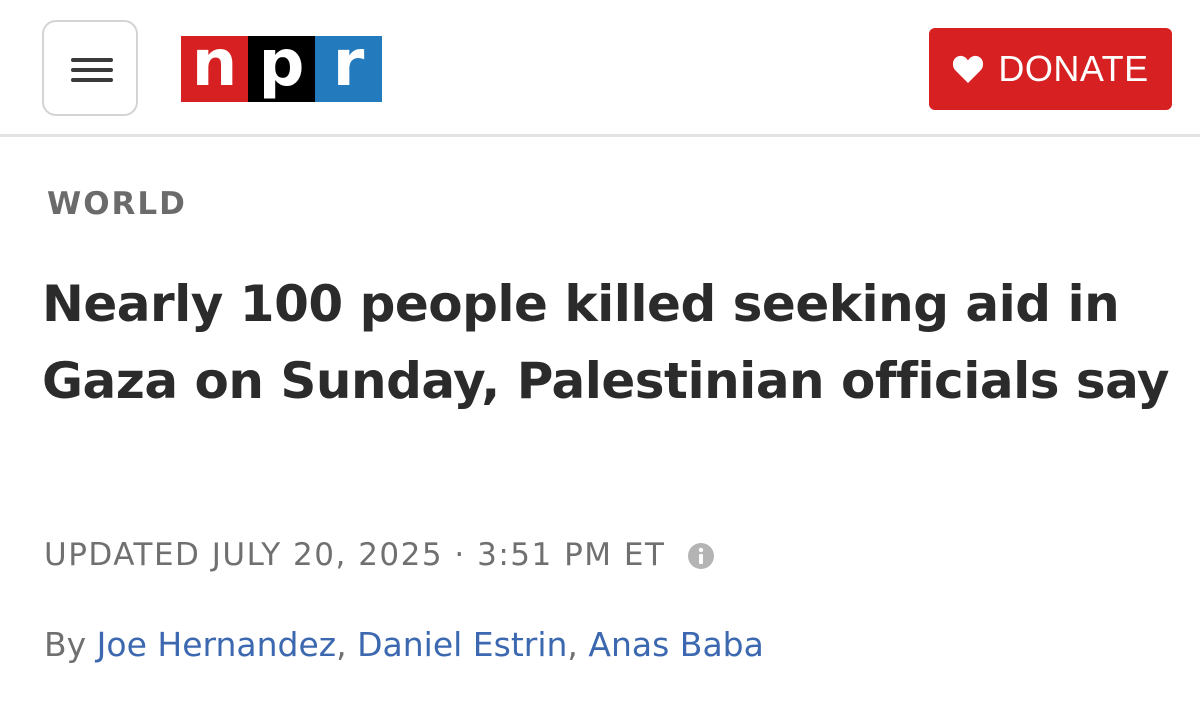 This screenshot has height=708, width=1200. What do you see at coordinates (1073, 68) in the screenshot?
I see `donate-label: DONATE` at bounding box center [1073, 68].